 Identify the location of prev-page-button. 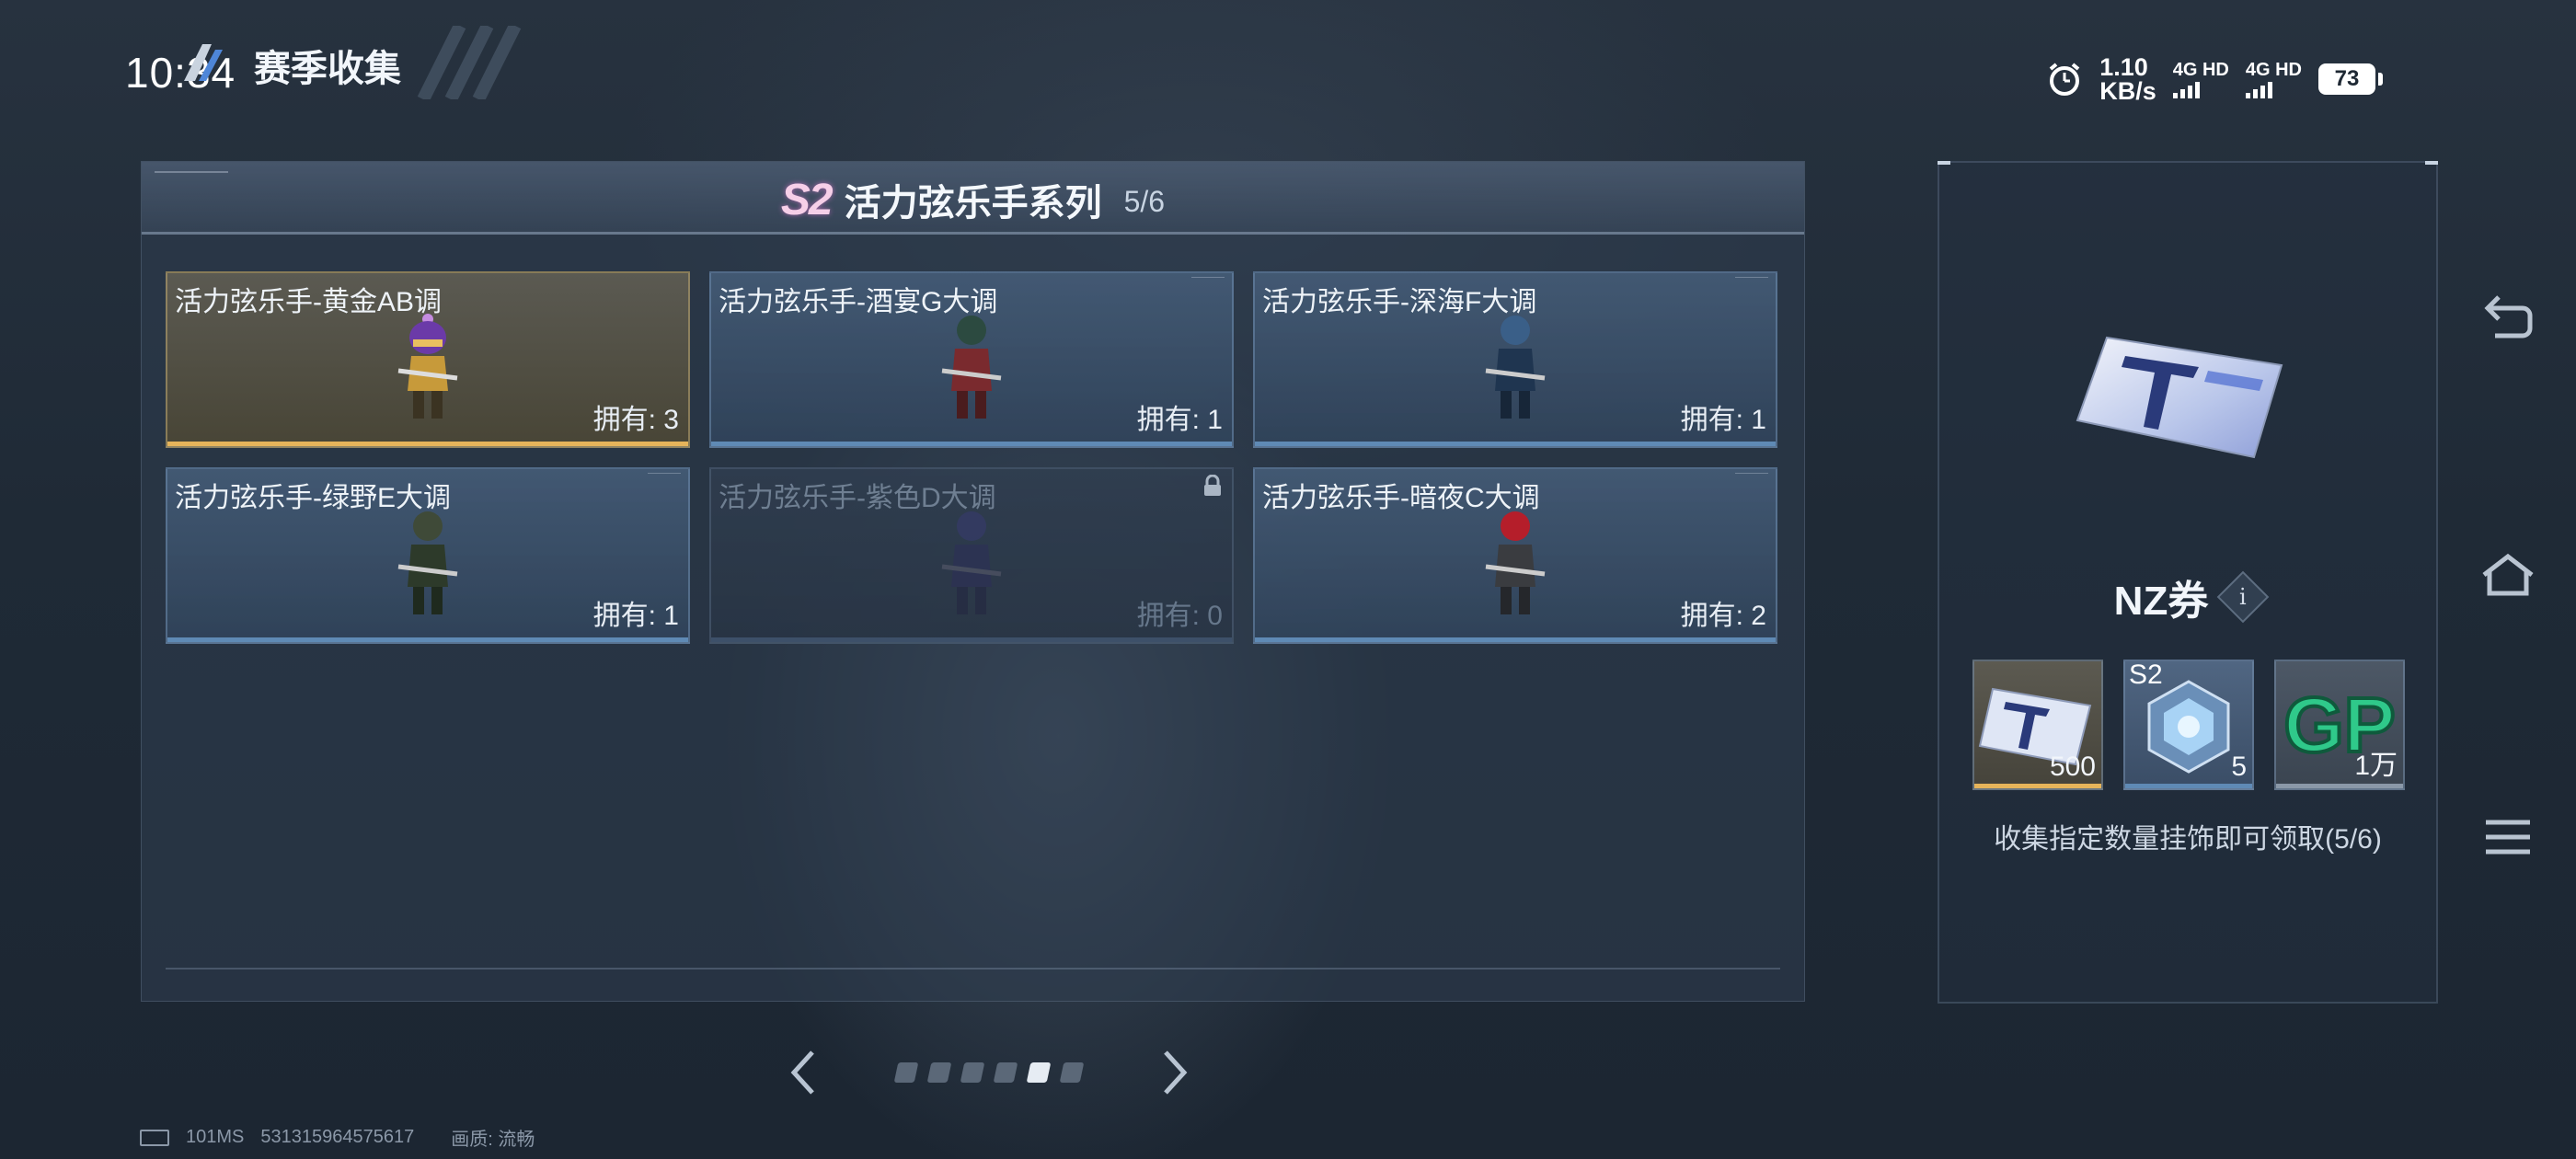
(802, 1072).